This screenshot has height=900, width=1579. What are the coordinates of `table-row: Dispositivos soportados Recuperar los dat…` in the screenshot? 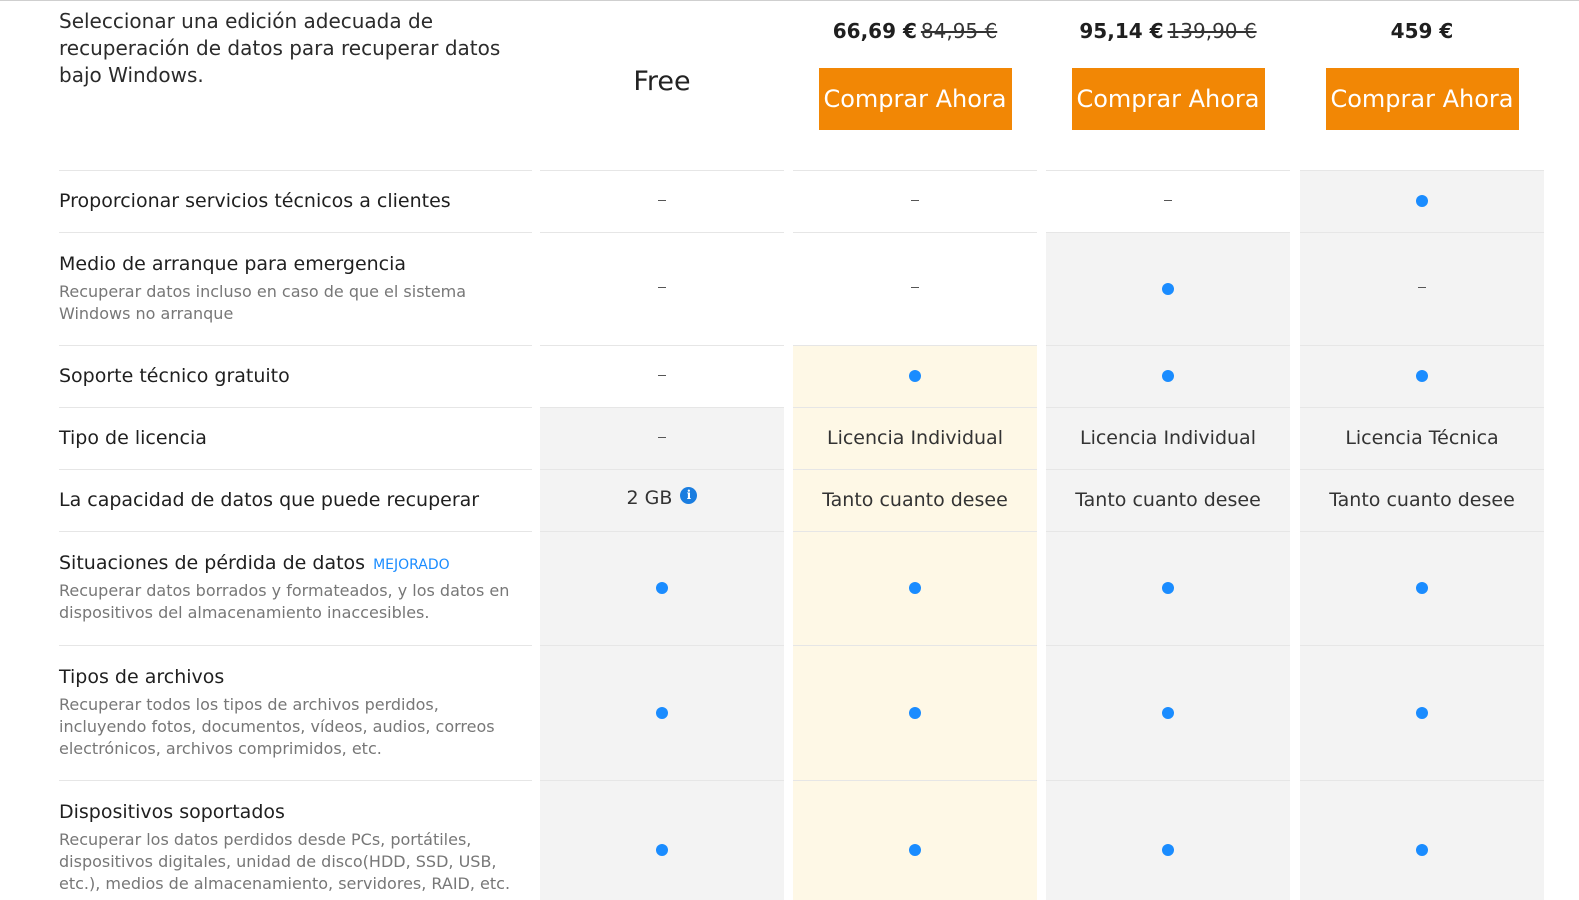 It's located at (789, 840).